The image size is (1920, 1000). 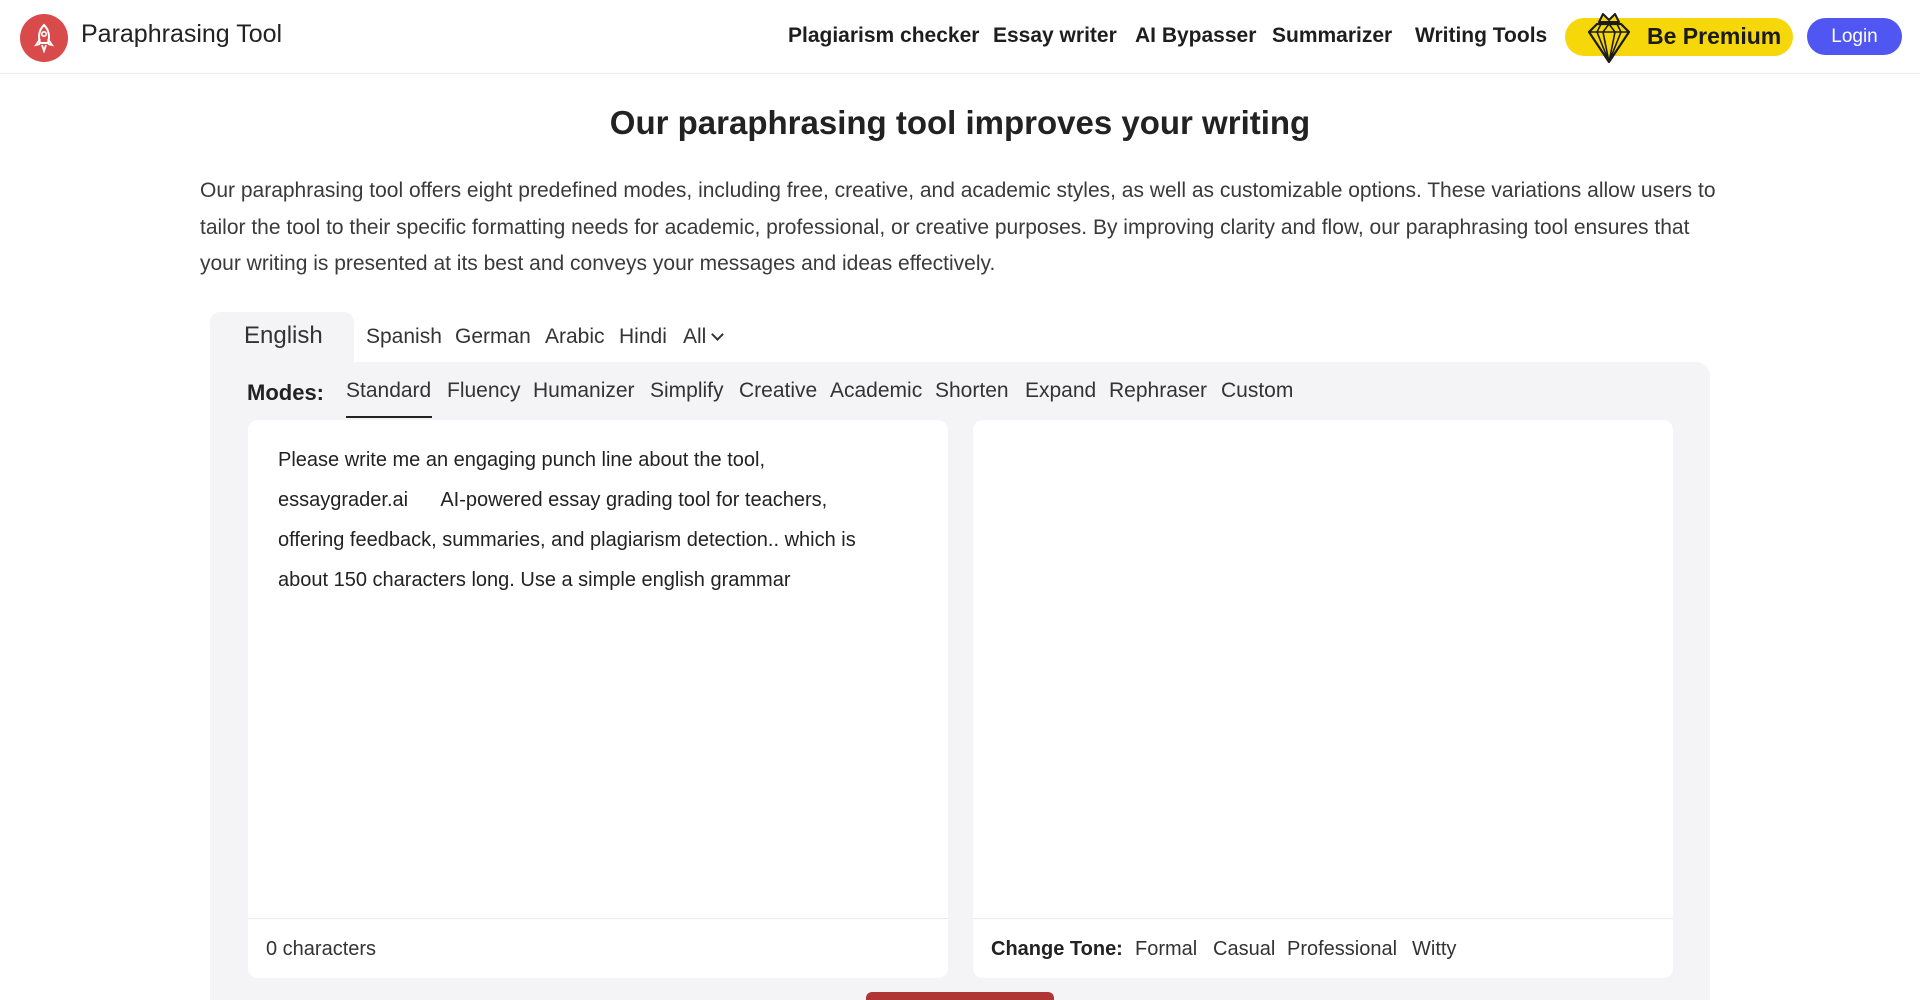 What do you see at coordinates (876, 391) in the screenshot?
I see `mode-academic: Academic` at bounding box center [876, 391].